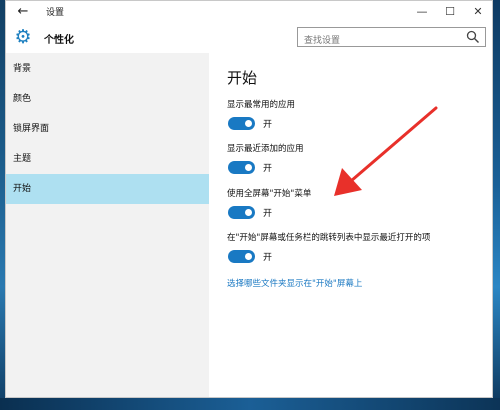 The width and height of the screenshot is (500, 410). I want to click on sidebar-item-themes: 主题, so click(107, 159).